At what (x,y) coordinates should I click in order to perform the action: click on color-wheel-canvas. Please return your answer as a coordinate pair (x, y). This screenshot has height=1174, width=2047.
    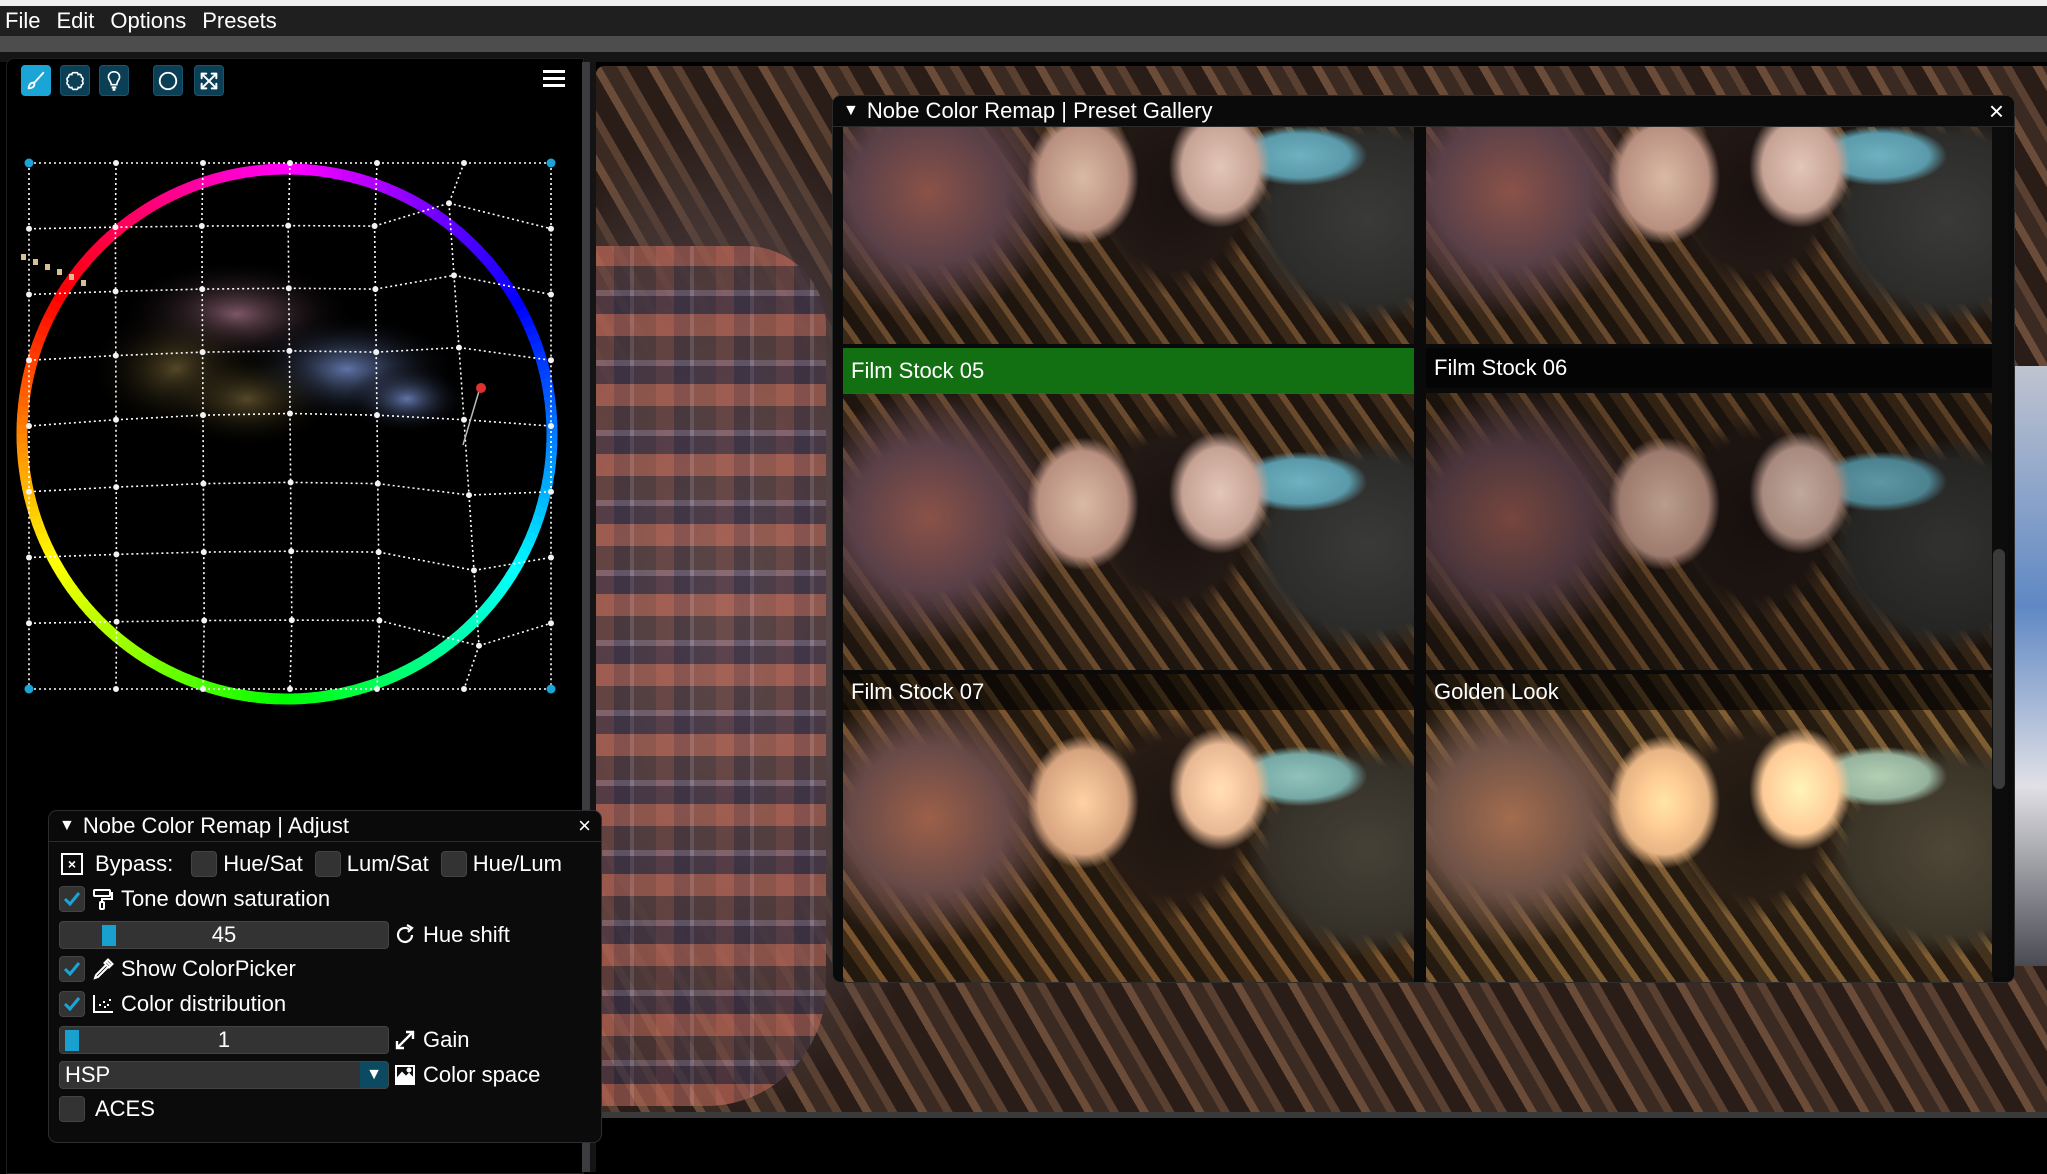
    Looking at the image, I should click on (287, 404).